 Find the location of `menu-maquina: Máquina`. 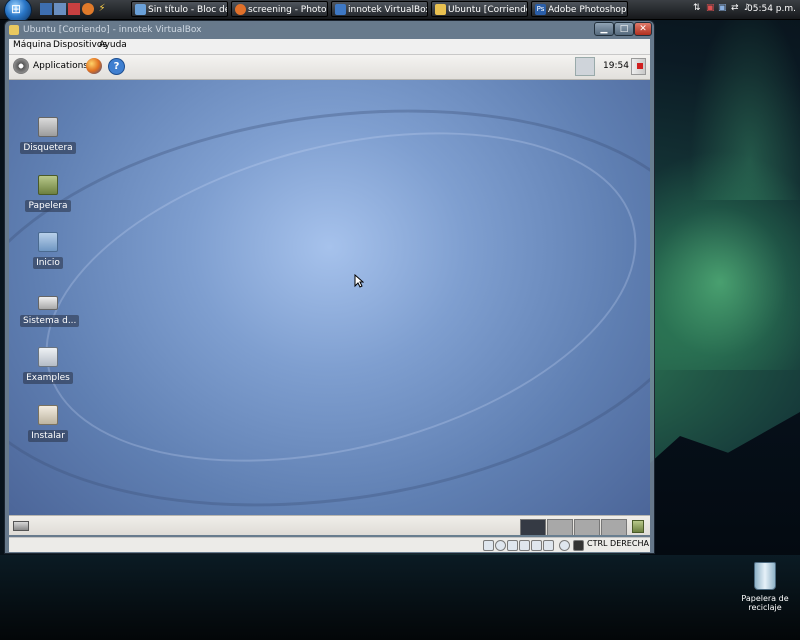

menu-maquina: Máquina is located at coordinates (32, 45).